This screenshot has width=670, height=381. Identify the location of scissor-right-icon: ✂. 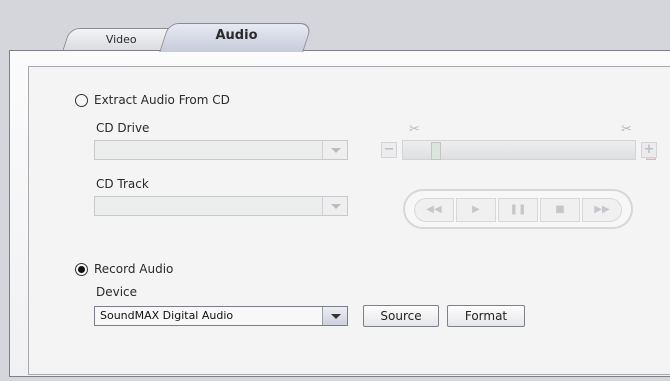
(626, 129).